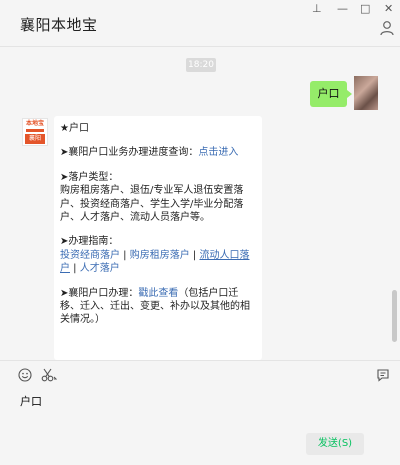 Image resolution: width=400 pixels, height=465 pixels. What do you see at coordinates (74, 128) in the screenshot?
I see `message-heading: ★户口` at bounding box center [74, 128].